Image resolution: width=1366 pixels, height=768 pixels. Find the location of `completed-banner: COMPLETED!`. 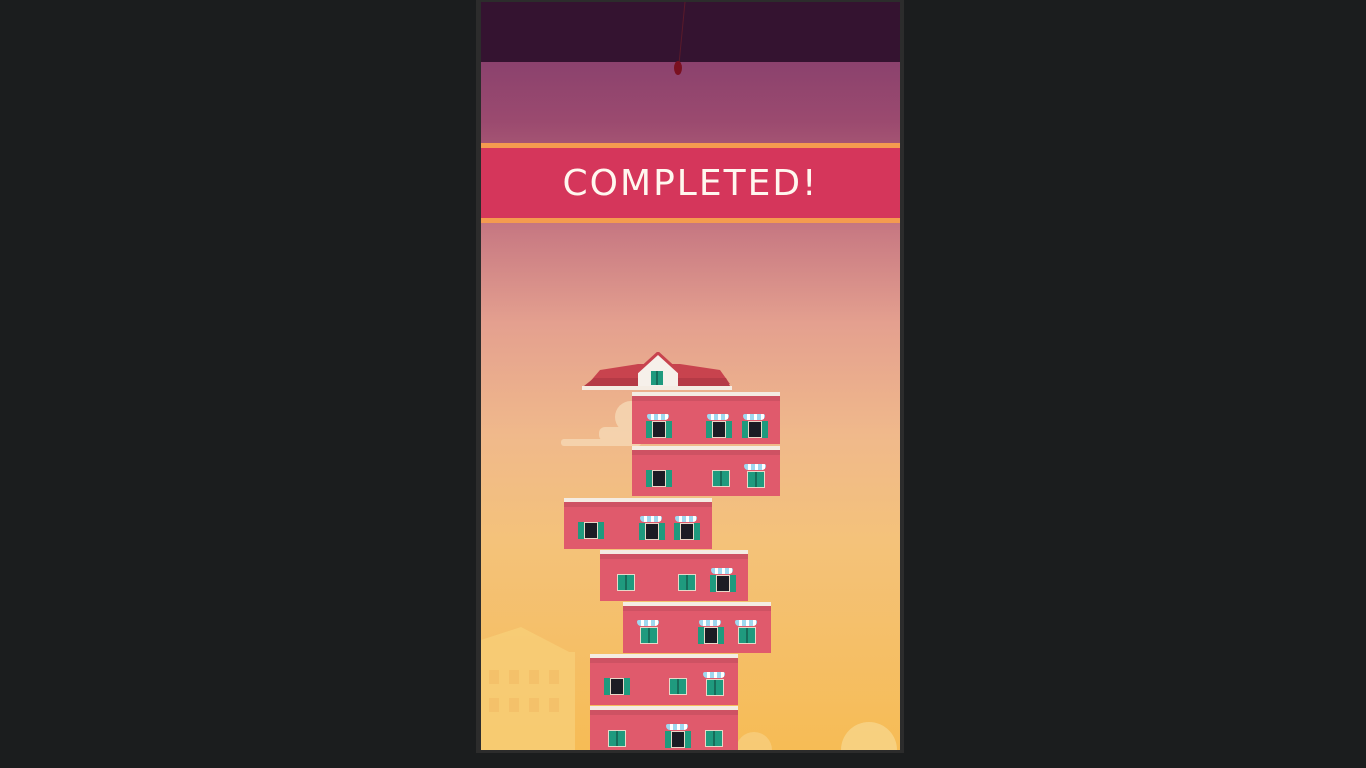

completed-banner: COMPLETED! is located at coordinates (690, 183).